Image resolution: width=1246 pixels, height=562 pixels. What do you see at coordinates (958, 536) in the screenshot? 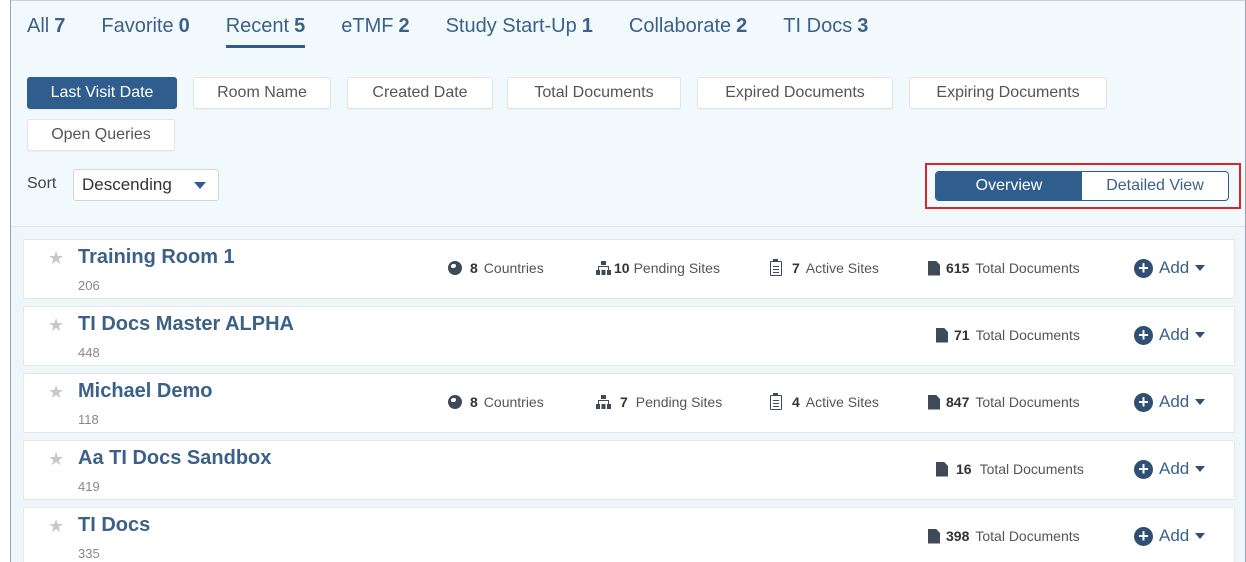
I see `documents-count: 398` at bounding box center [958, 536].